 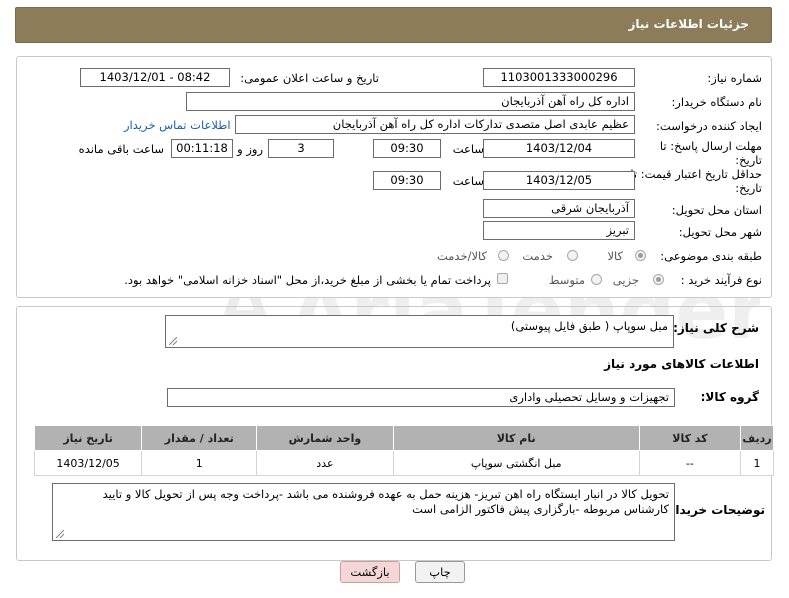 What do you see at coordinates (748, 160) in the screenshot?
I see `reply-deadline-label-2: تاریخ:` at bounding box center [748, 160].